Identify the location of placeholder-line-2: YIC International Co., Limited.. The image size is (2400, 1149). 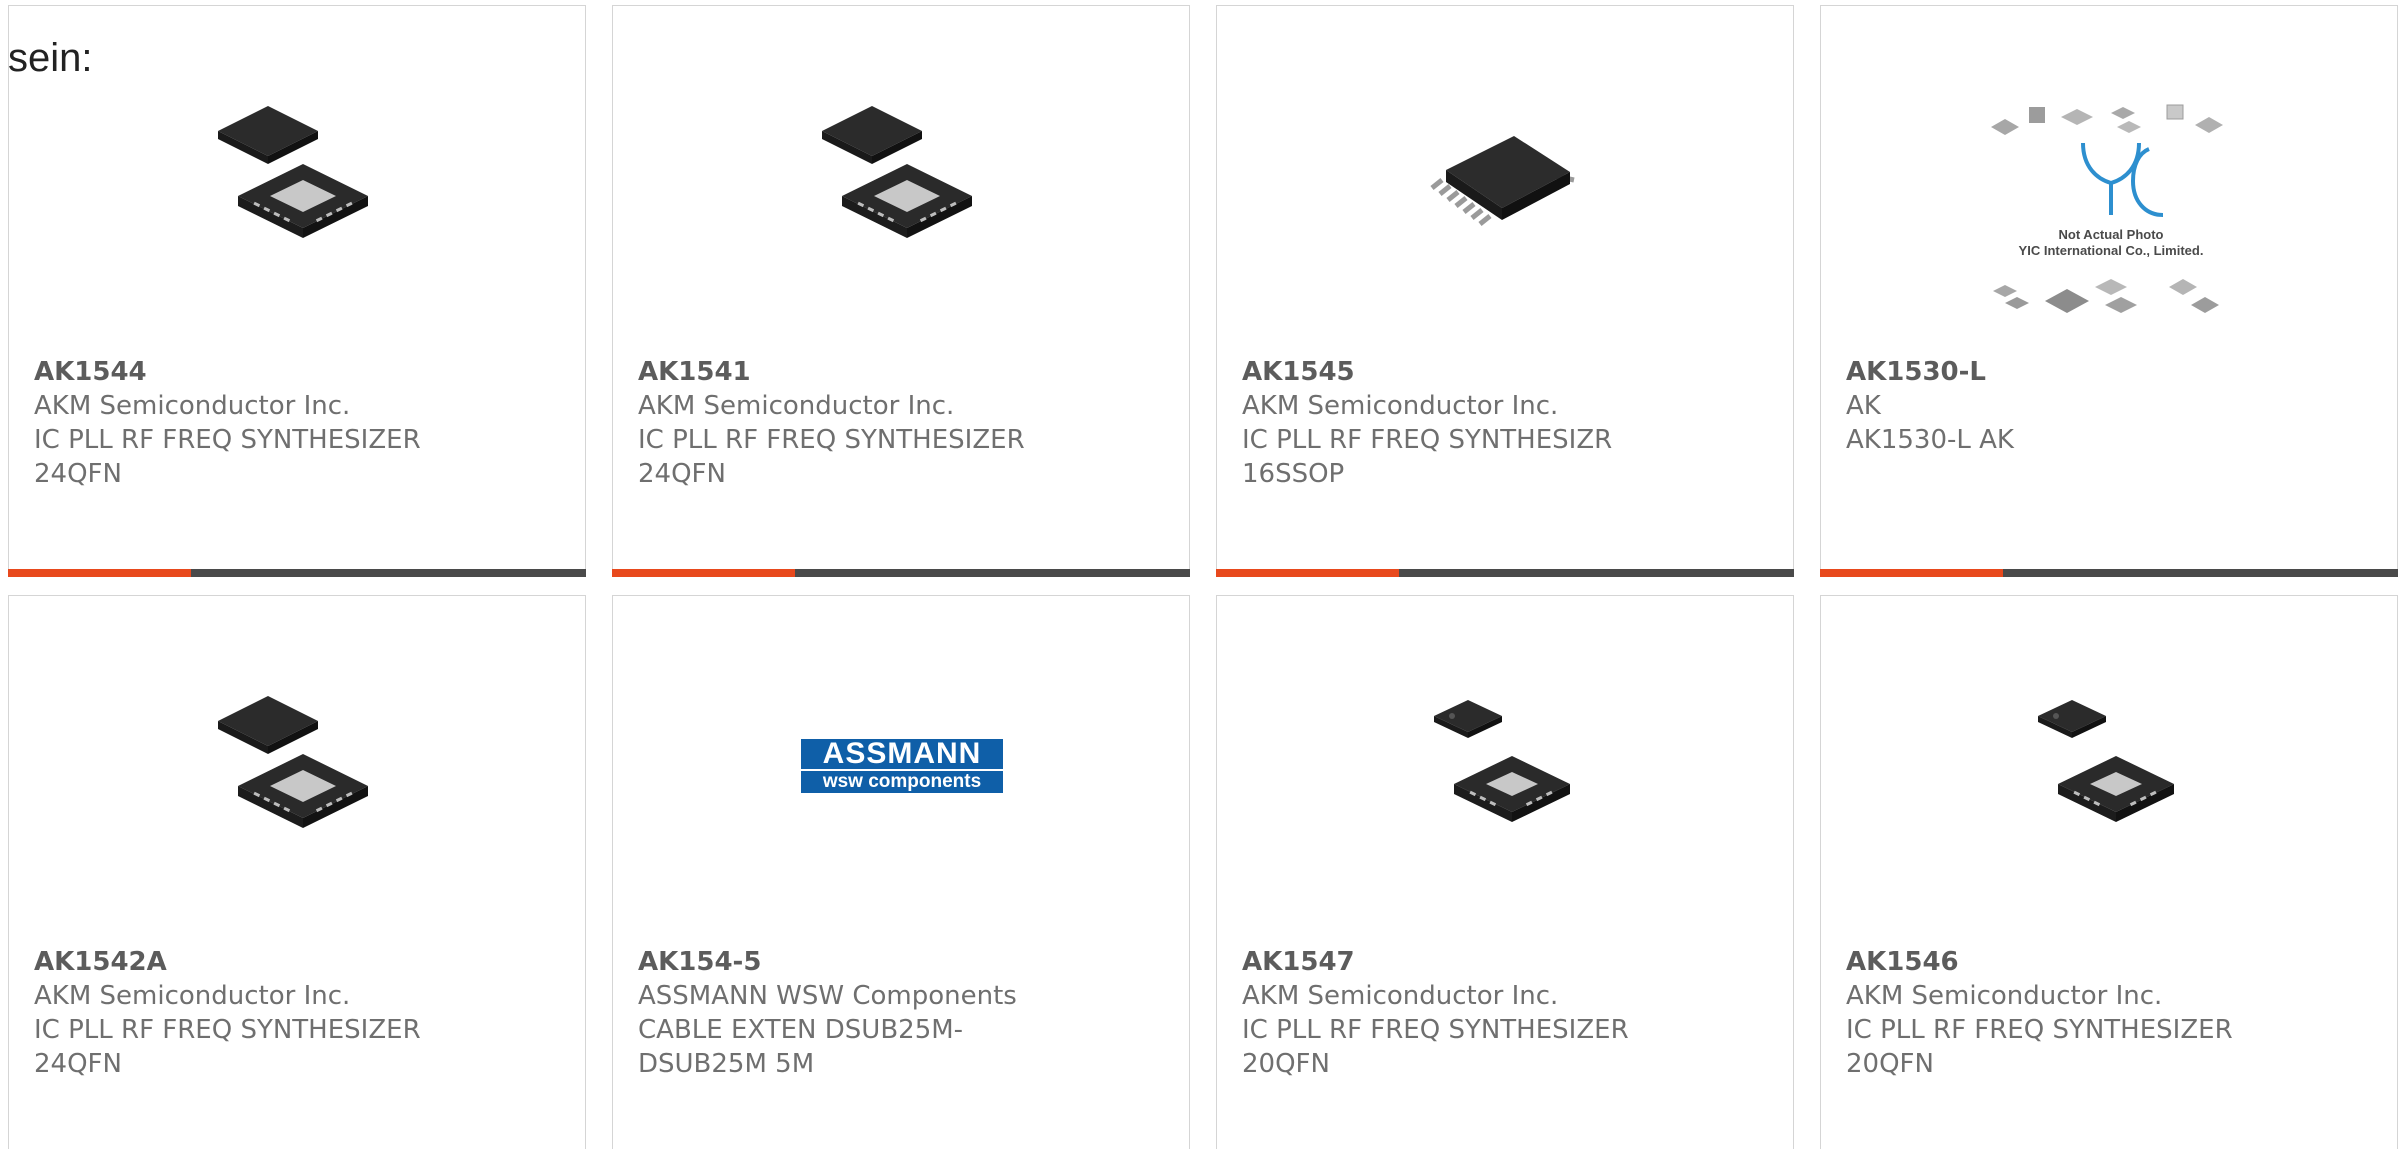
(2111, 250).